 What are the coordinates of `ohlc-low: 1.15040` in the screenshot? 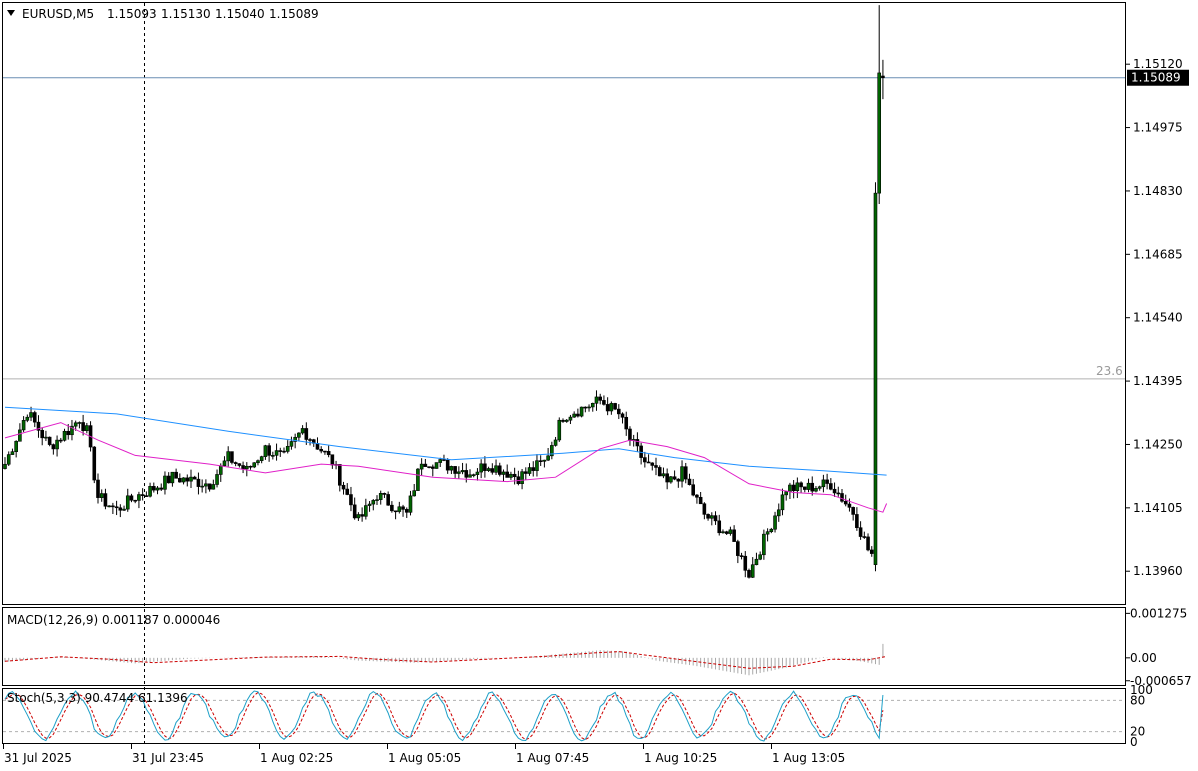 It's located at (240, 14).